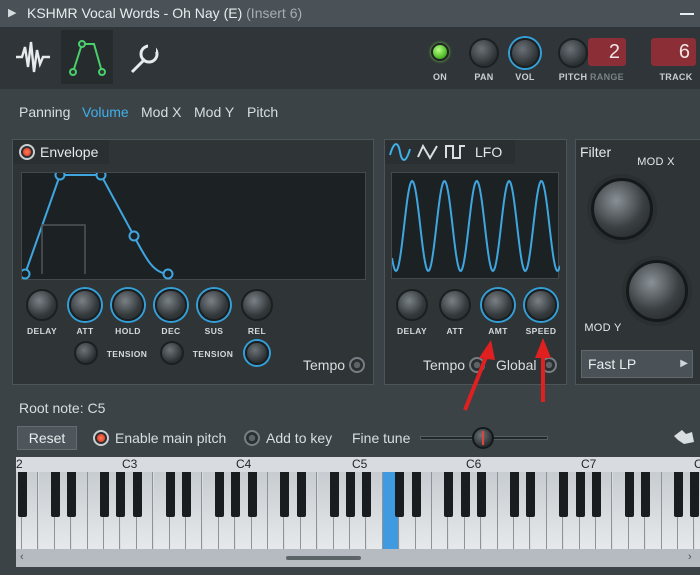 The image size is (700, 575). I want to click on scroll-right-icon: ›, so click(690, 557).